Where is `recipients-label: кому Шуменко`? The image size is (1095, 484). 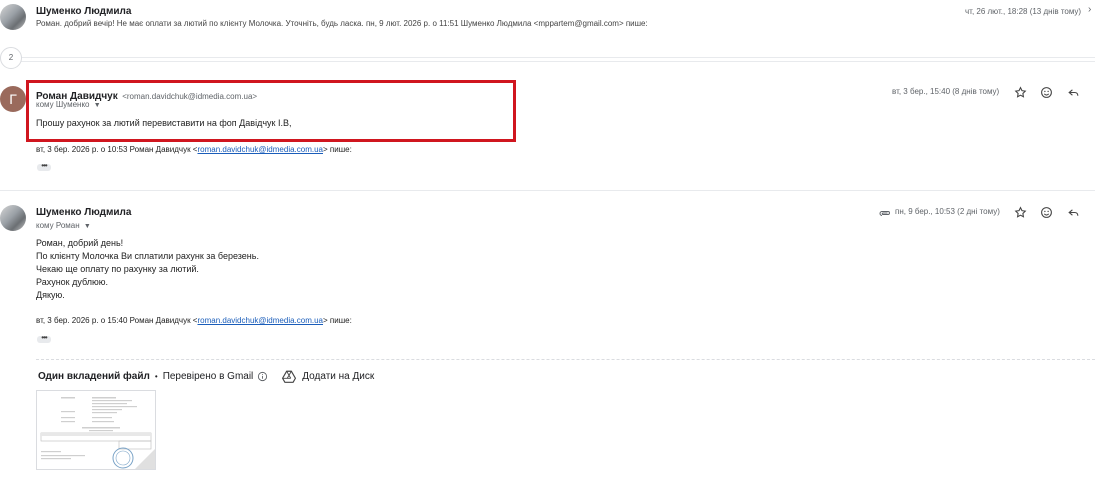
recipients-label: кому Шуменко is located at coordinates (63, 104).